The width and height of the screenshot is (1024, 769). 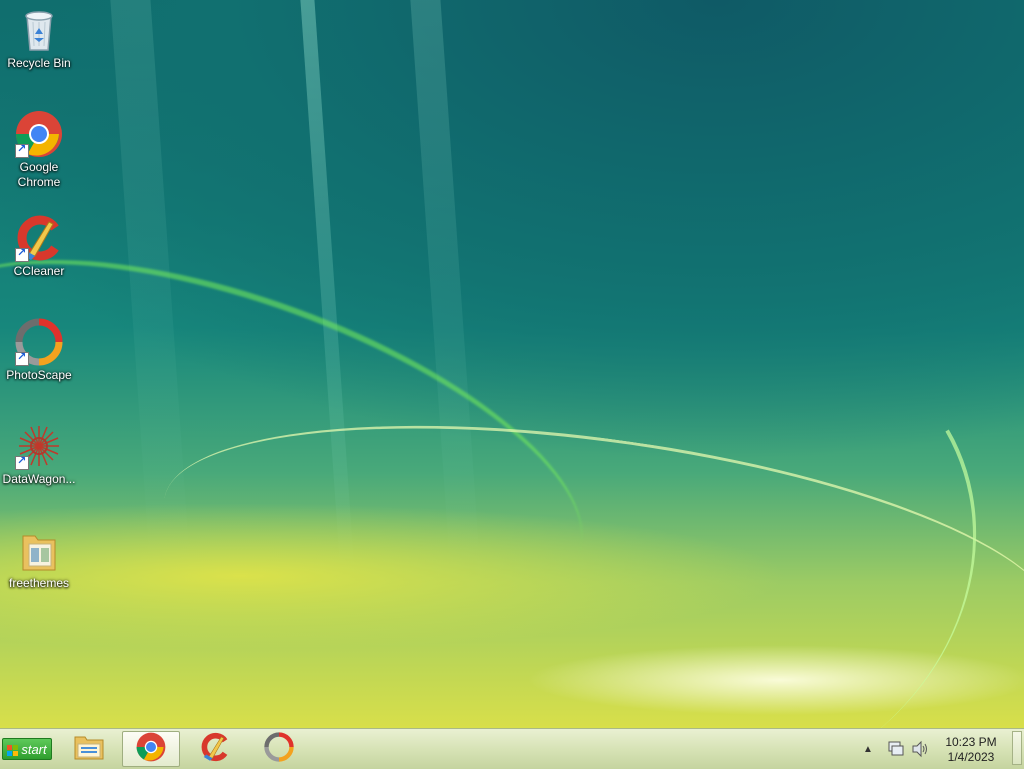 I want to click on chevron-up-icon: ▲, so click(x=868, y=749).